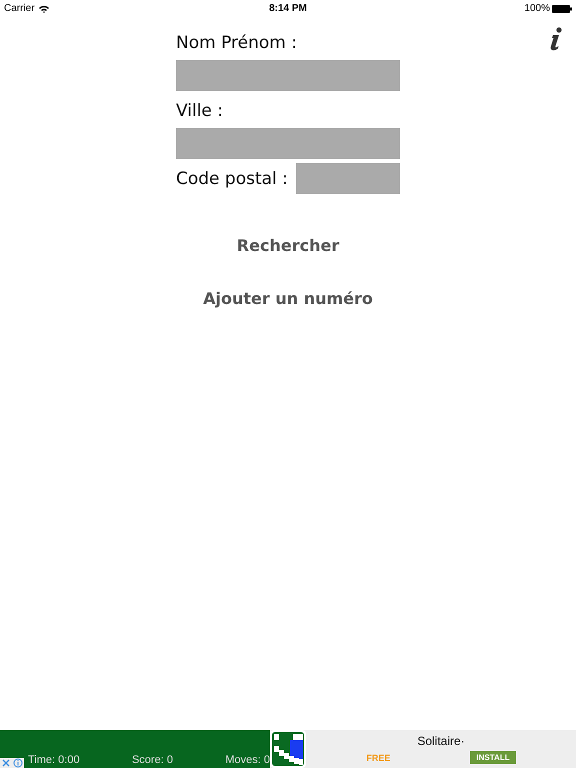  What do you see at coordinates (288, 298) in the screenshot?
I see `add-number-button: Ajouter un numéro` at bounding box center [288, 298].